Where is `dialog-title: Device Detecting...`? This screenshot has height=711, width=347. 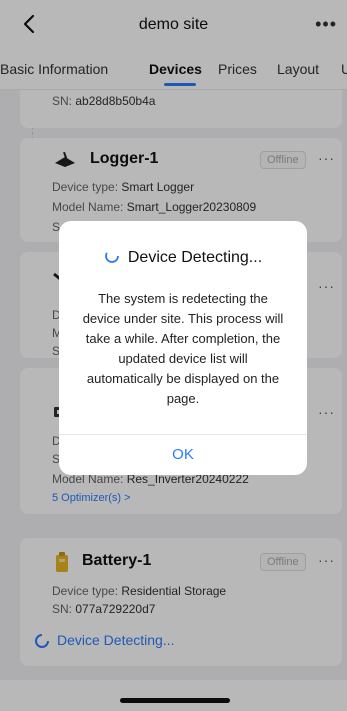
dialog-title: Device Detecting... is located at coordinates (183, 257).